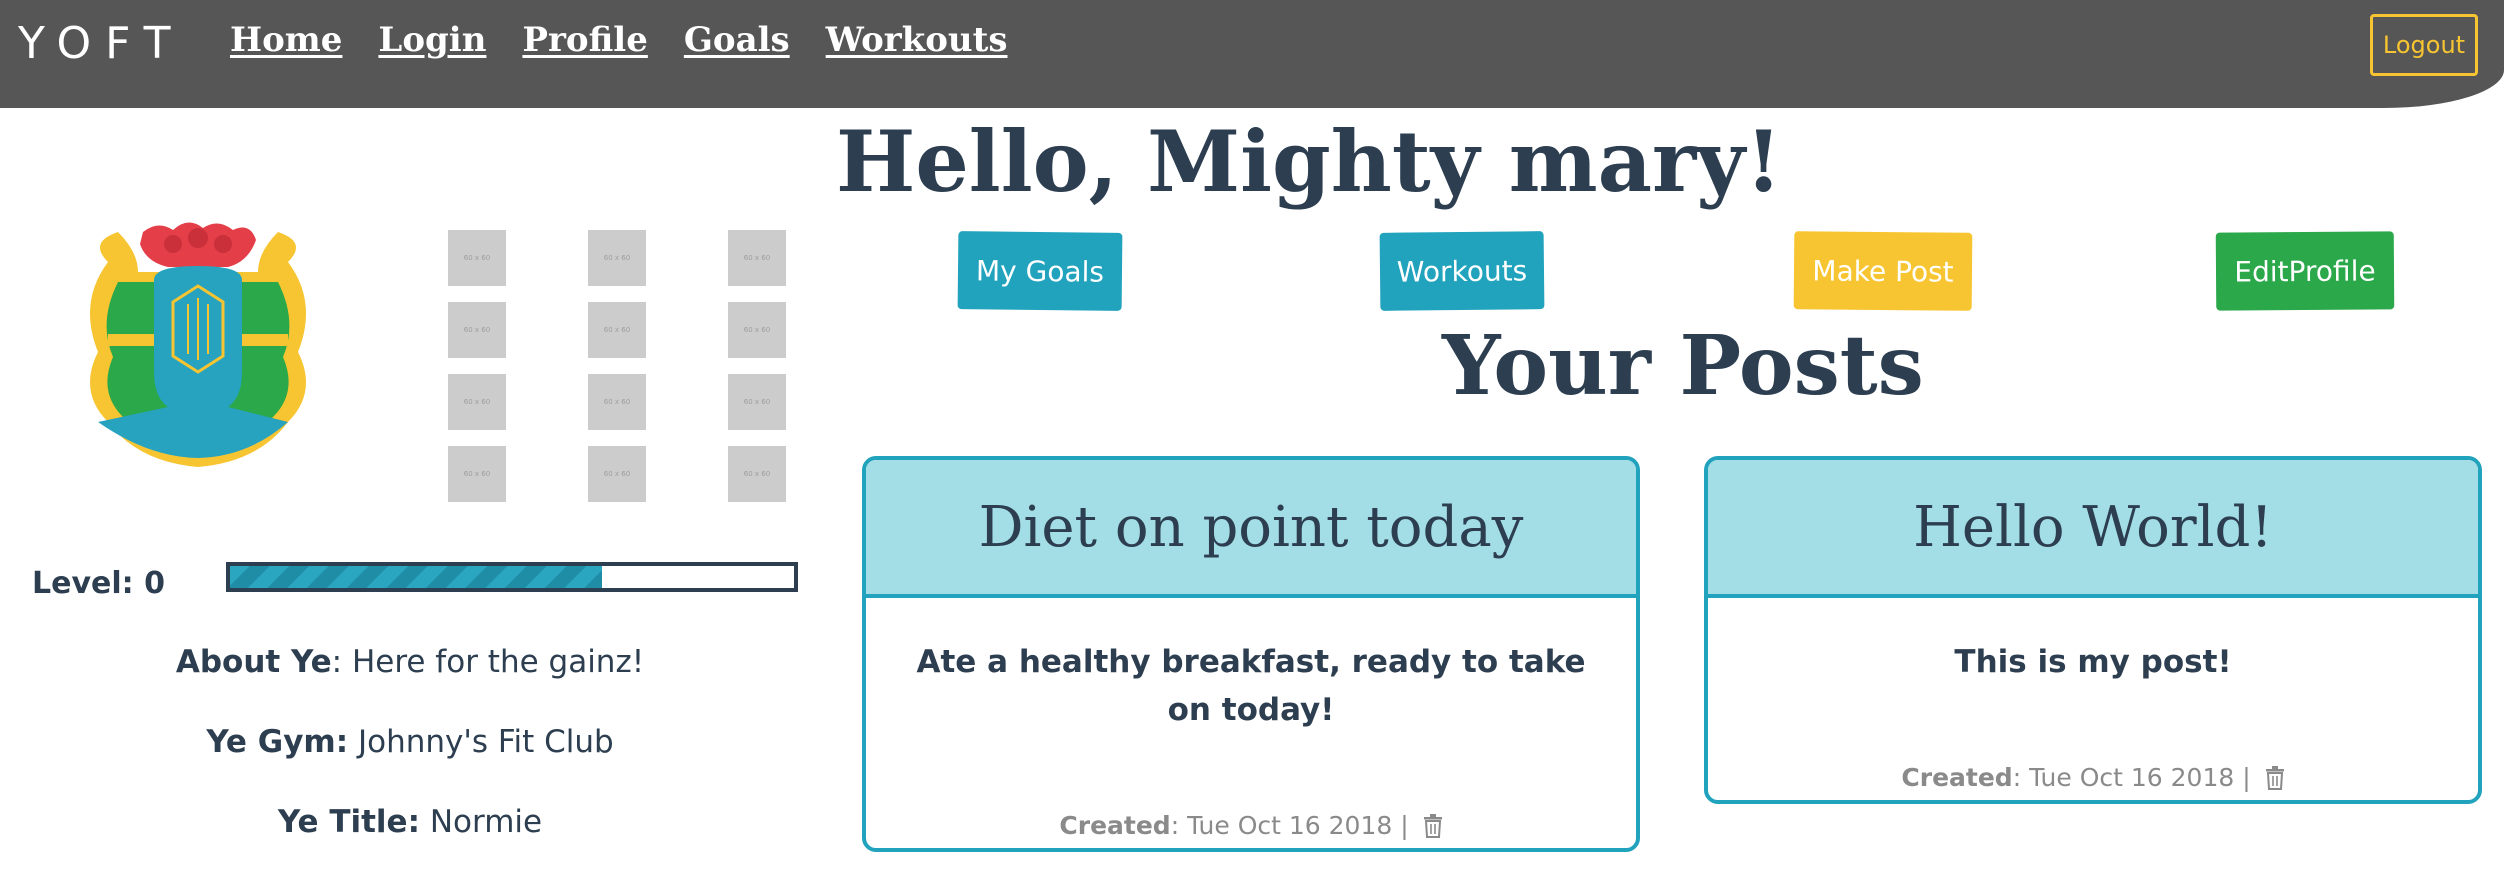  What do you see at coordinates (1683, 366) in the screenshot?
I see `posts-heading: Your Posts` at bounding box center [1683, 366].